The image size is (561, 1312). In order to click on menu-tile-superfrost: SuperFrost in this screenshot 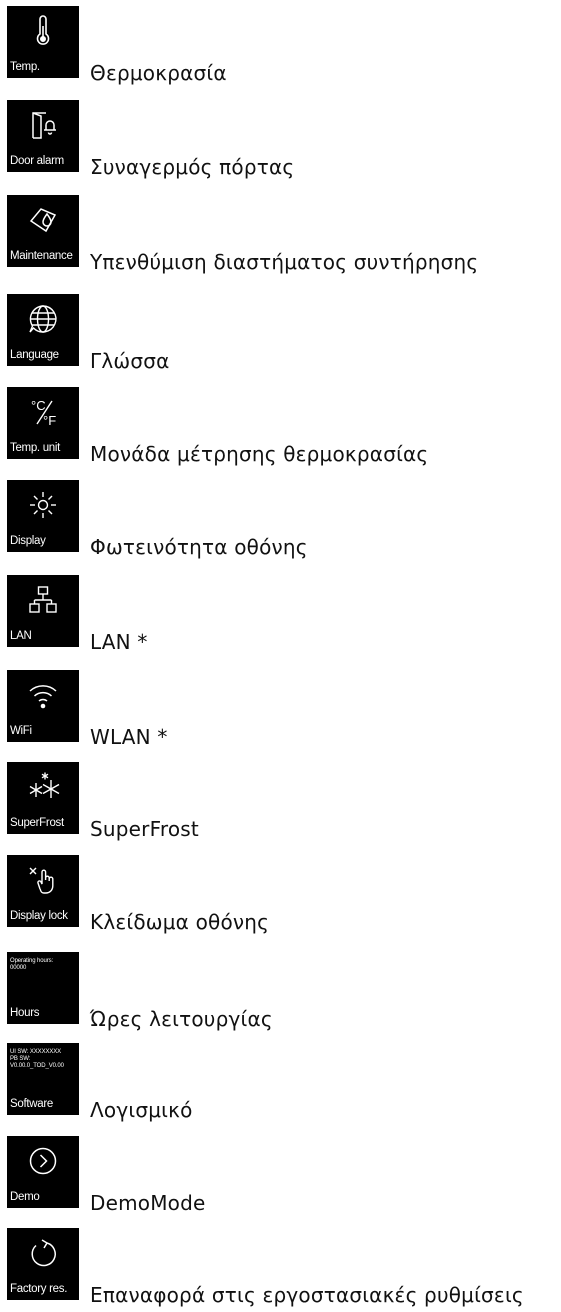, I will do `click(43, 798)`.